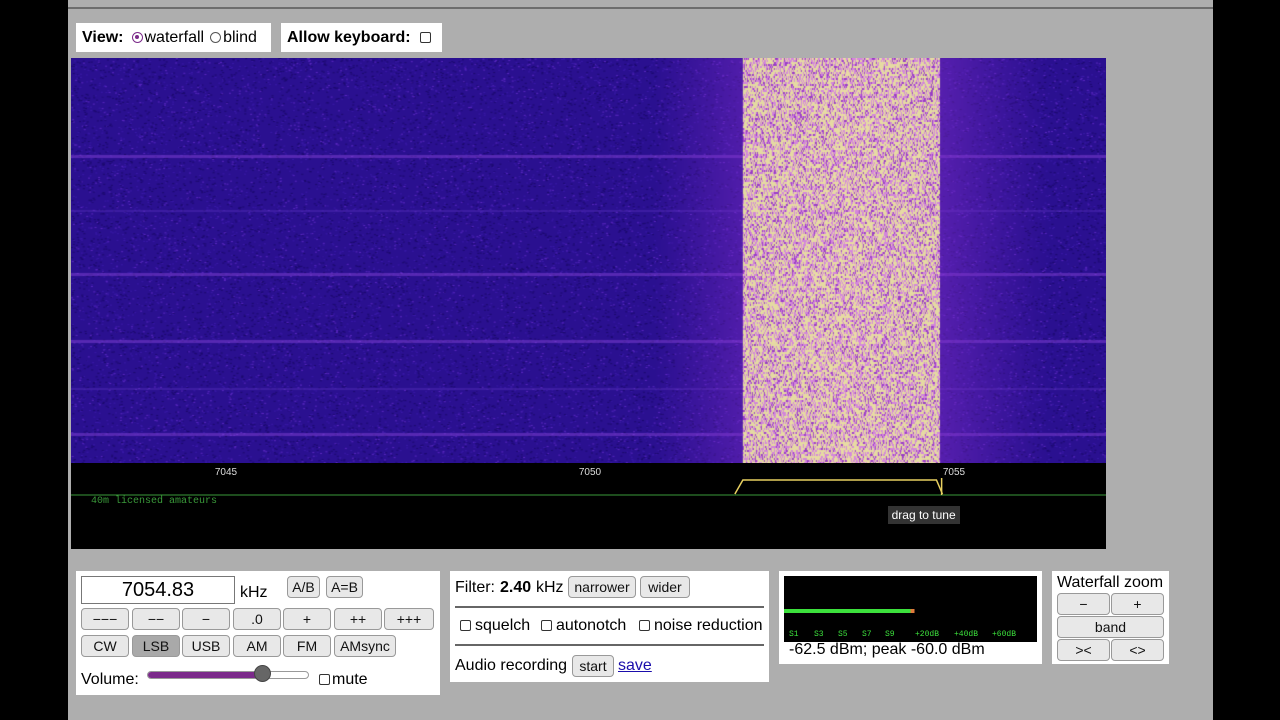 The width and height of the screenshot is (1280, 720). I want to click on noise-reduction-label: noise reduction, so click(708, 626).